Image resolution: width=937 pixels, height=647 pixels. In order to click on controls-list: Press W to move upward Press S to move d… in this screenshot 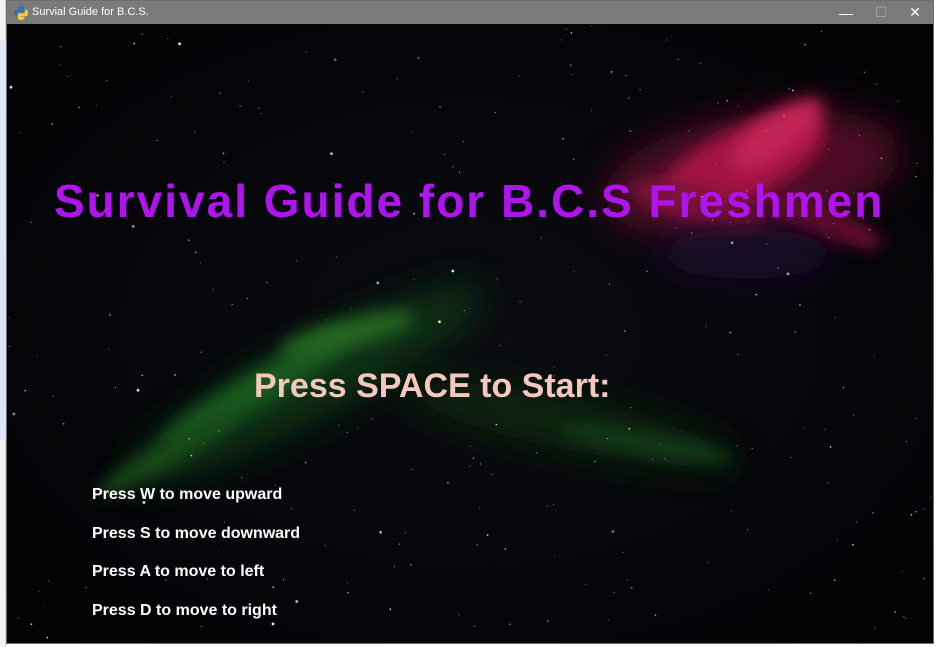, I will do `click(196, 562)`.